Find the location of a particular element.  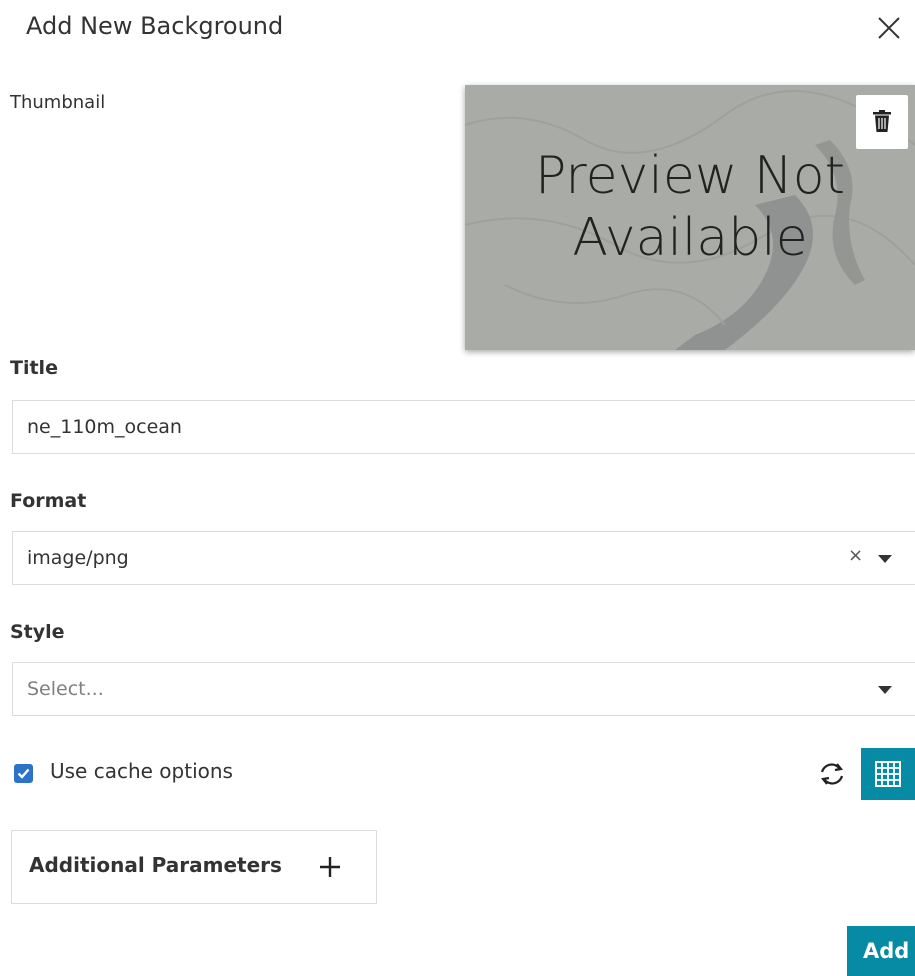

close-icon is located at coordinates (889, 28).